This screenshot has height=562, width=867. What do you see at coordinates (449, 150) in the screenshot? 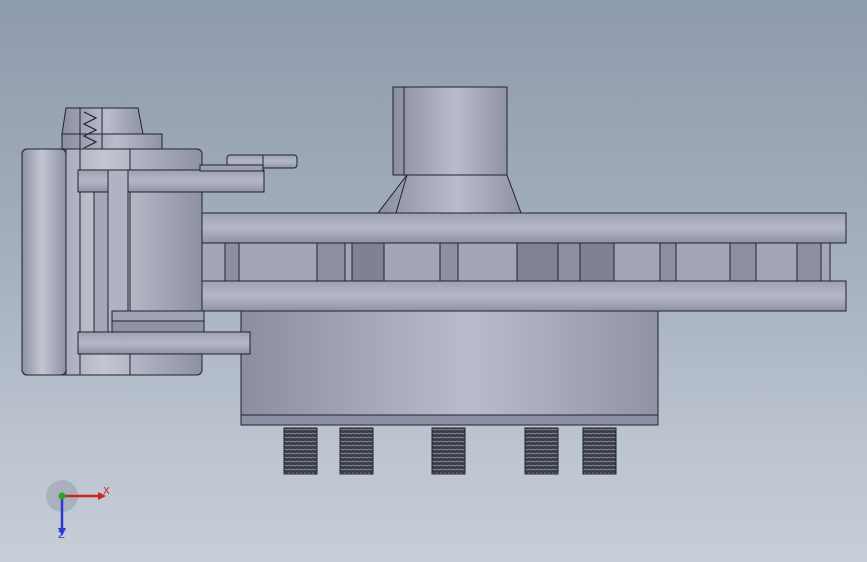
I see `upper-shaft` at bounding box center [449, 150].